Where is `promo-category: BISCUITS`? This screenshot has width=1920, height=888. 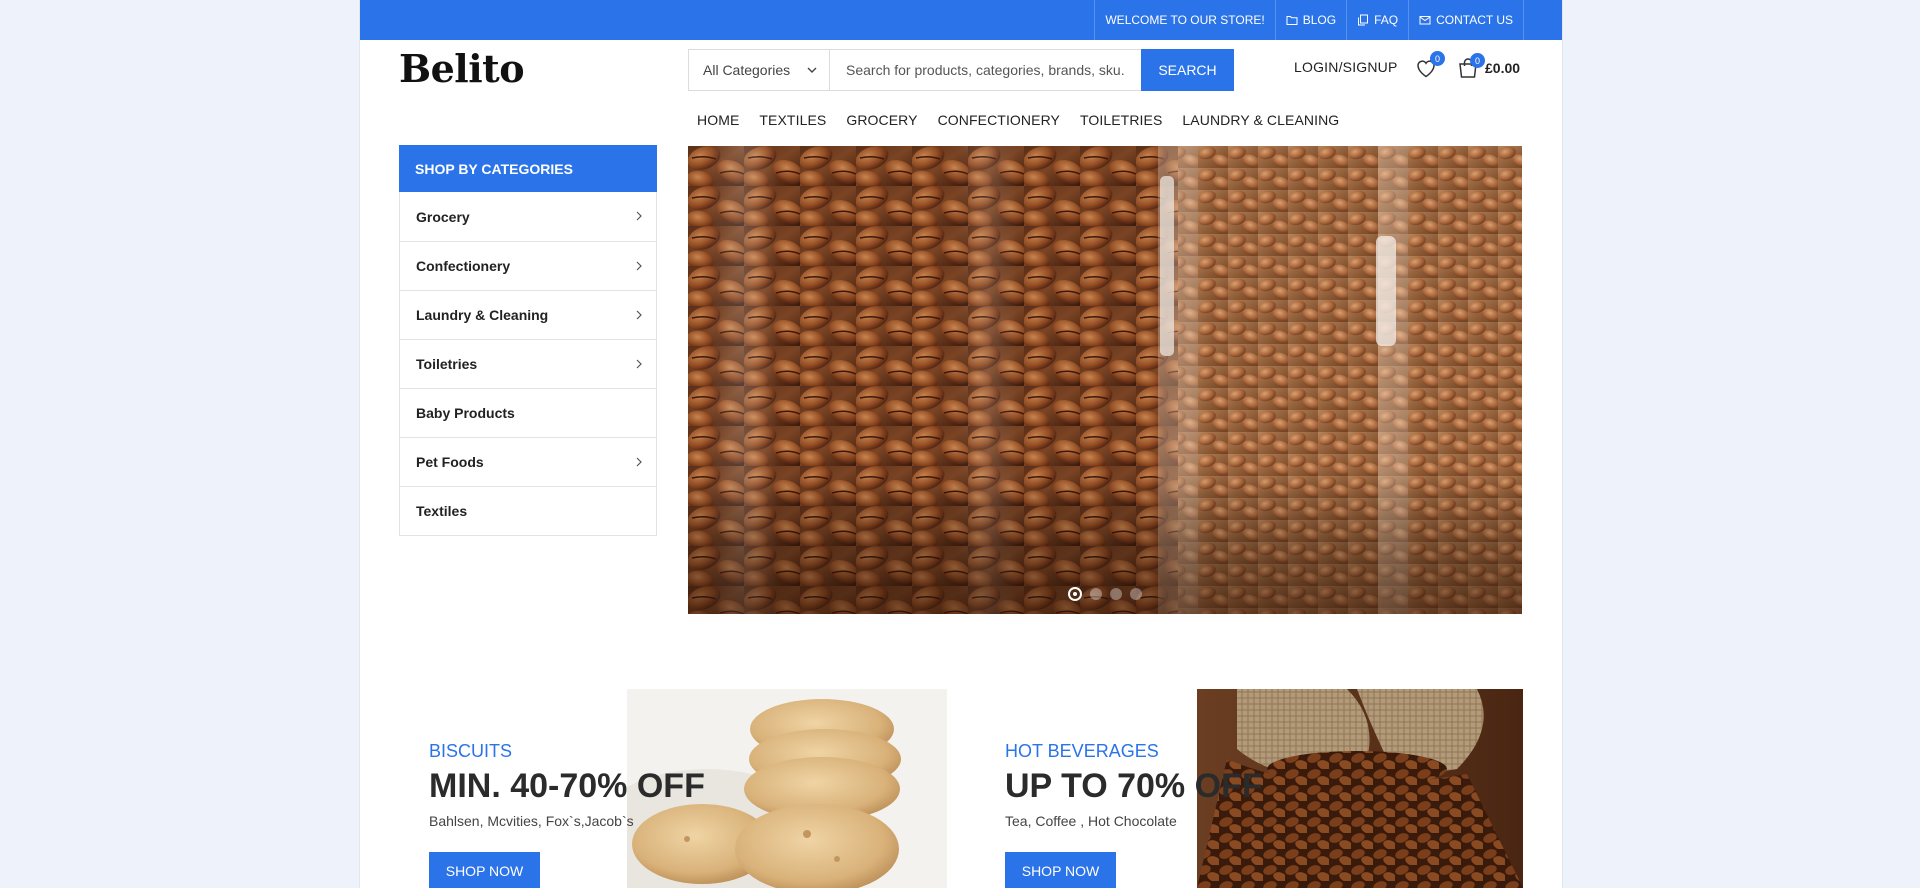
promo-category: BISCUITS is located at coordinates (471, 751).